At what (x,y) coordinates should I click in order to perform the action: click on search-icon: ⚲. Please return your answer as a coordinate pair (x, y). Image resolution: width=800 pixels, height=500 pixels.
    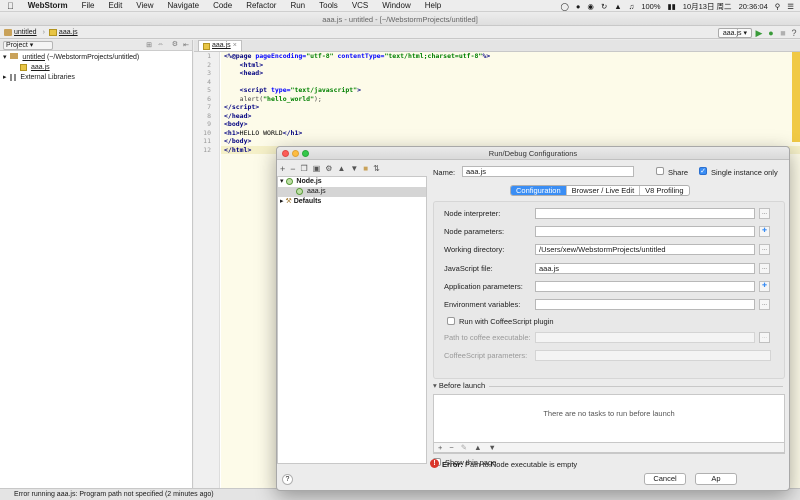
    Looking at the image, I should click on (778, 6).